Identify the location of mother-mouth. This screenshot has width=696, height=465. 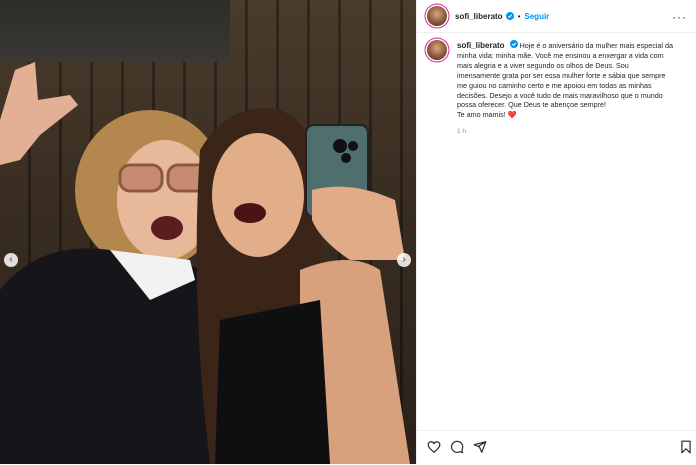
(167, 228).